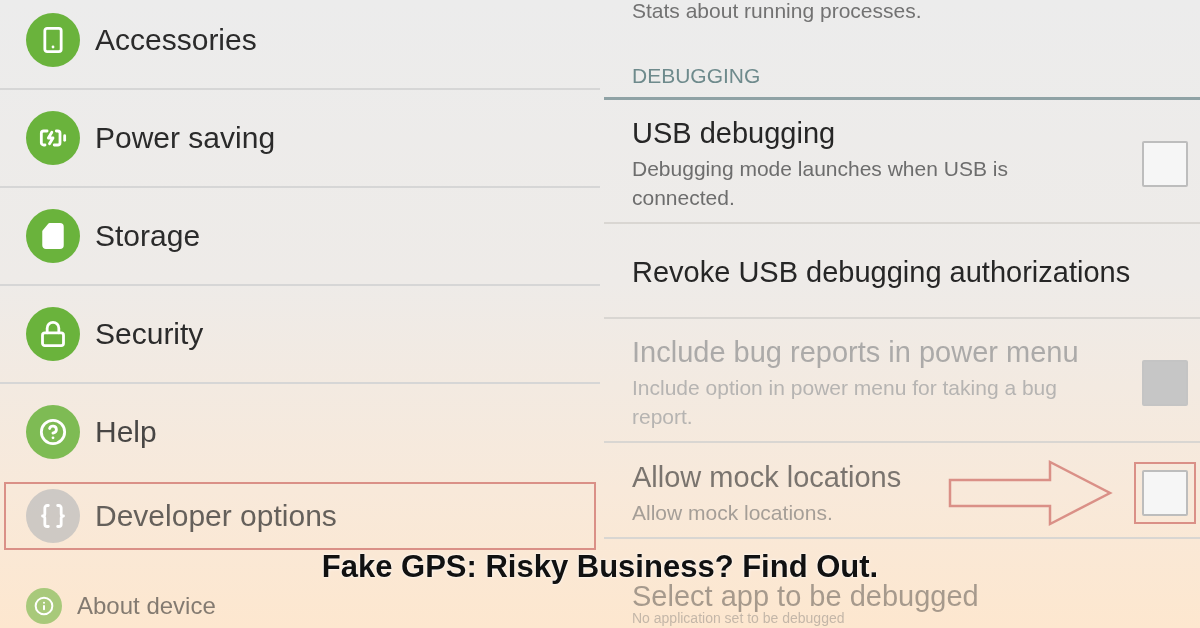 Image resolution: width=1200 pixels, height=628 pixels. I want to click on settings-menu-item: Accessories, so click(300, 45).